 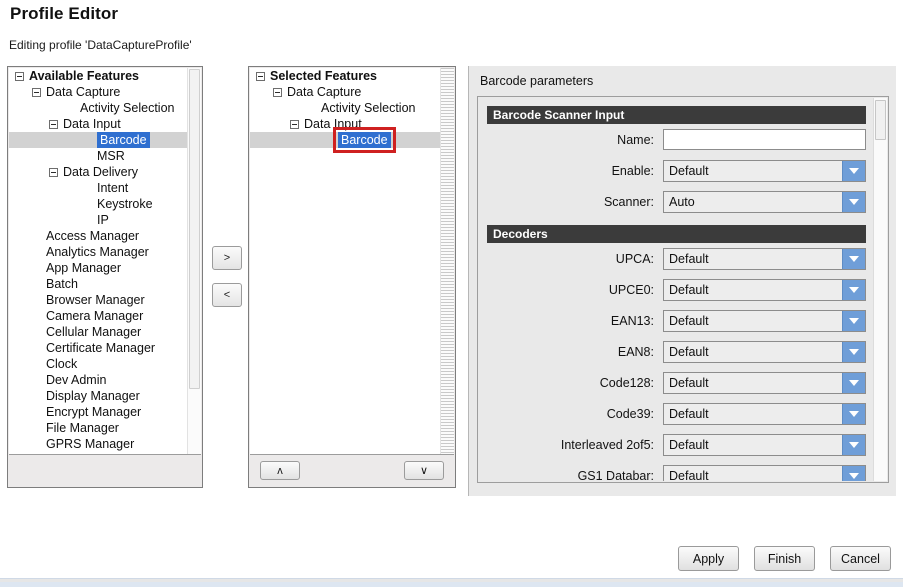 I want to click on tree-item-label: Browser Manager, so click(x=95, y=300).